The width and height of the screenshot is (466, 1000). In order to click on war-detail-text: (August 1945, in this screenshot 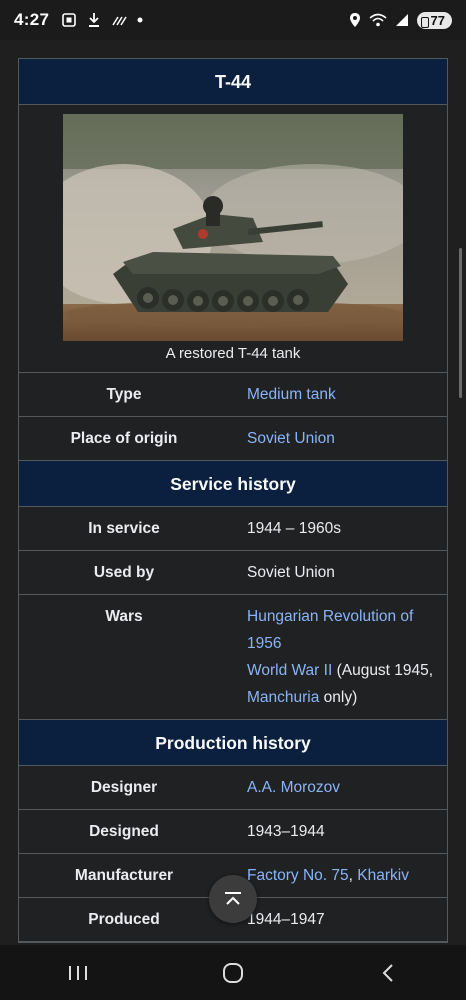, I will do `click(383, 670)`.